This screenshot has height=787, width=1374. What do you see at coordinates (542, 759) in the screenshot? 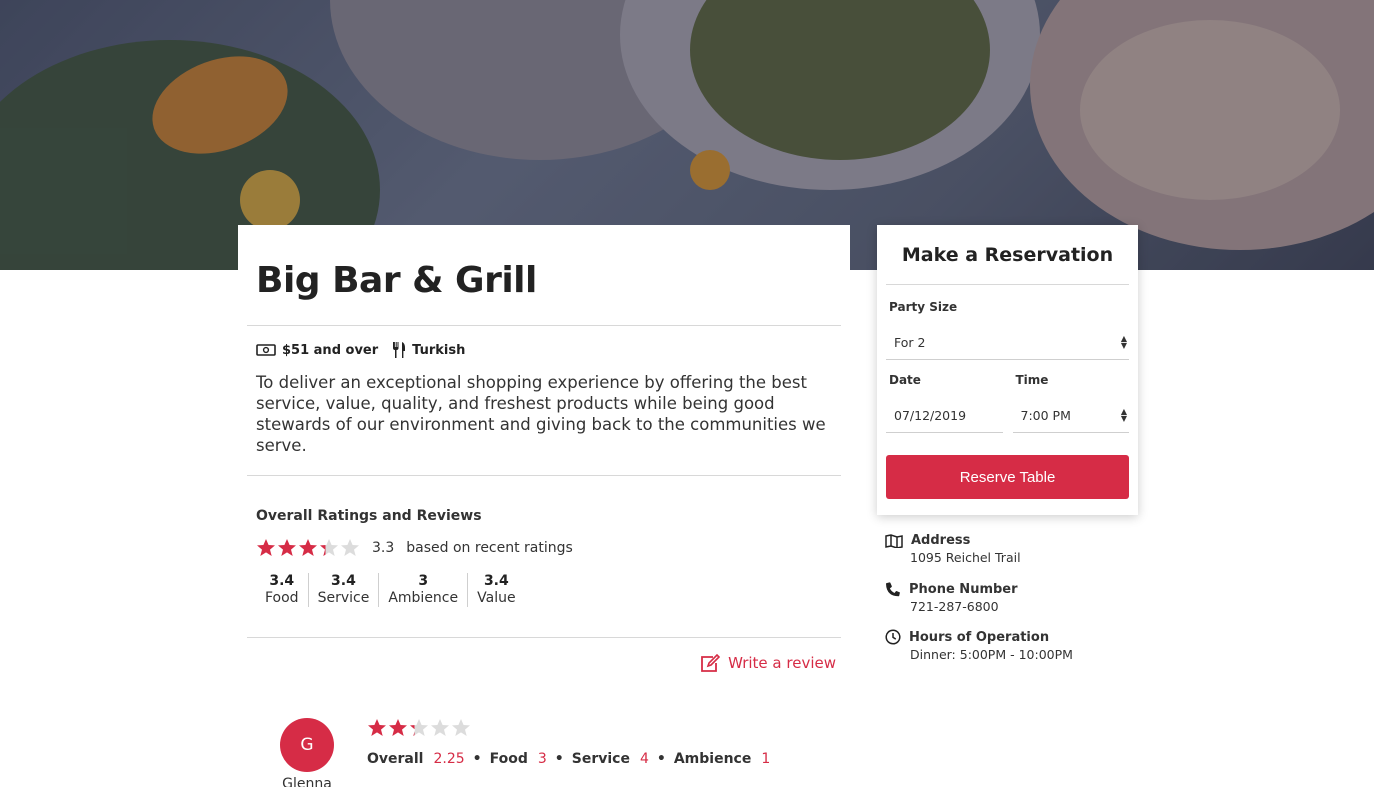
I see `review-food-value: 3` at bounding box center [542, 759].